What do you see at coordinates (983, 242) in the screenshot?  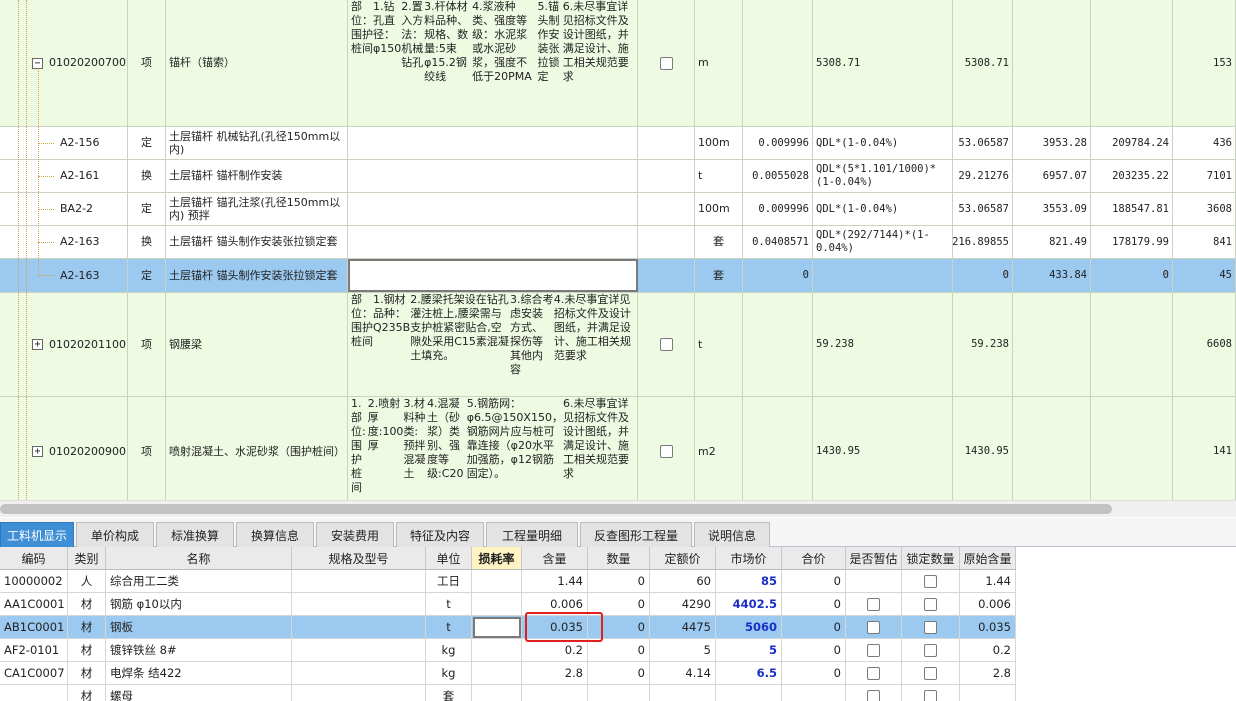 I see `qty-cell: 216.89855` at bounding box center [983, 242].